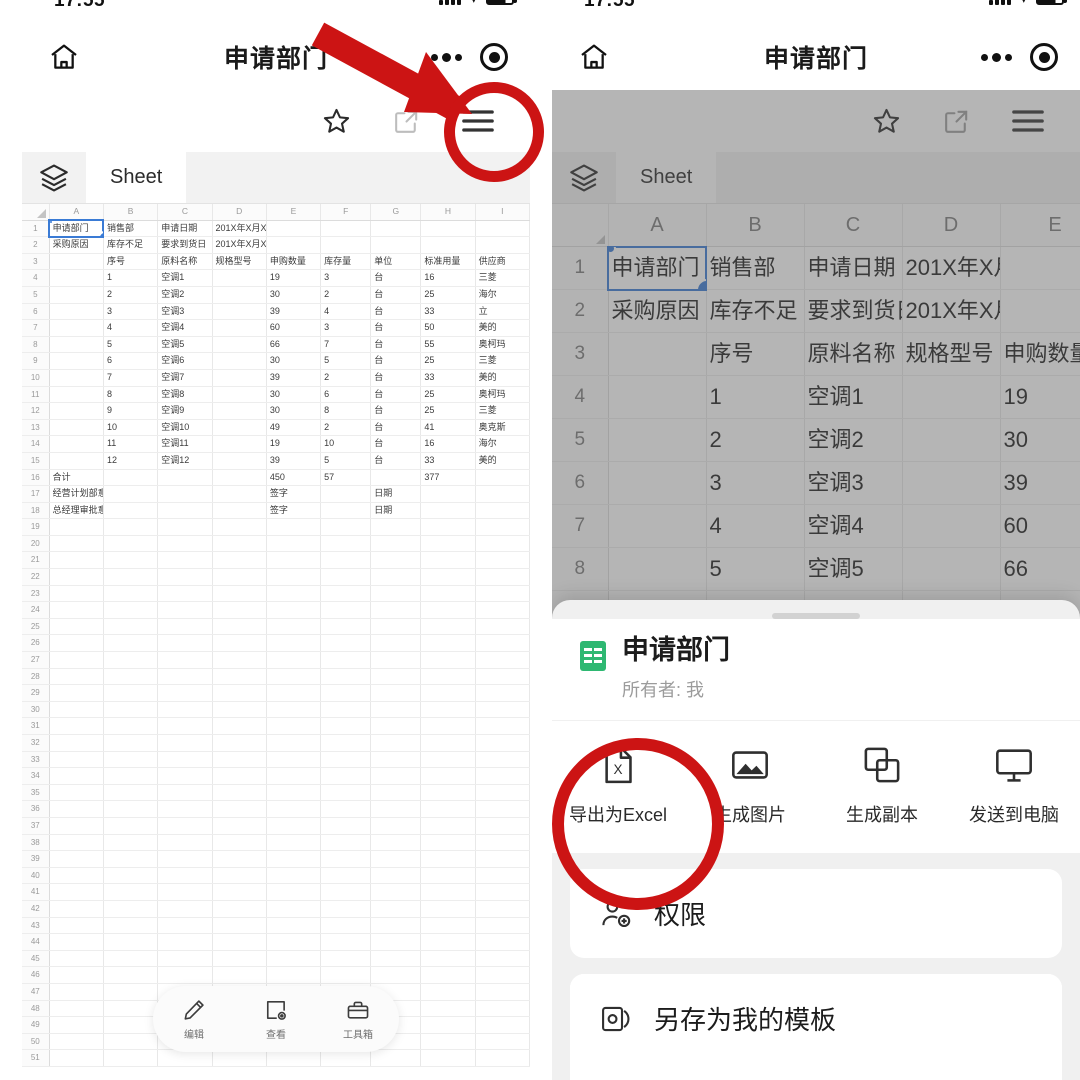 Image resolution: width=1080 pixels, height=1080 pixels. Describe the element at coordinates (346, 428) in the screenshot. I see `grid-cell: 2` at that location.